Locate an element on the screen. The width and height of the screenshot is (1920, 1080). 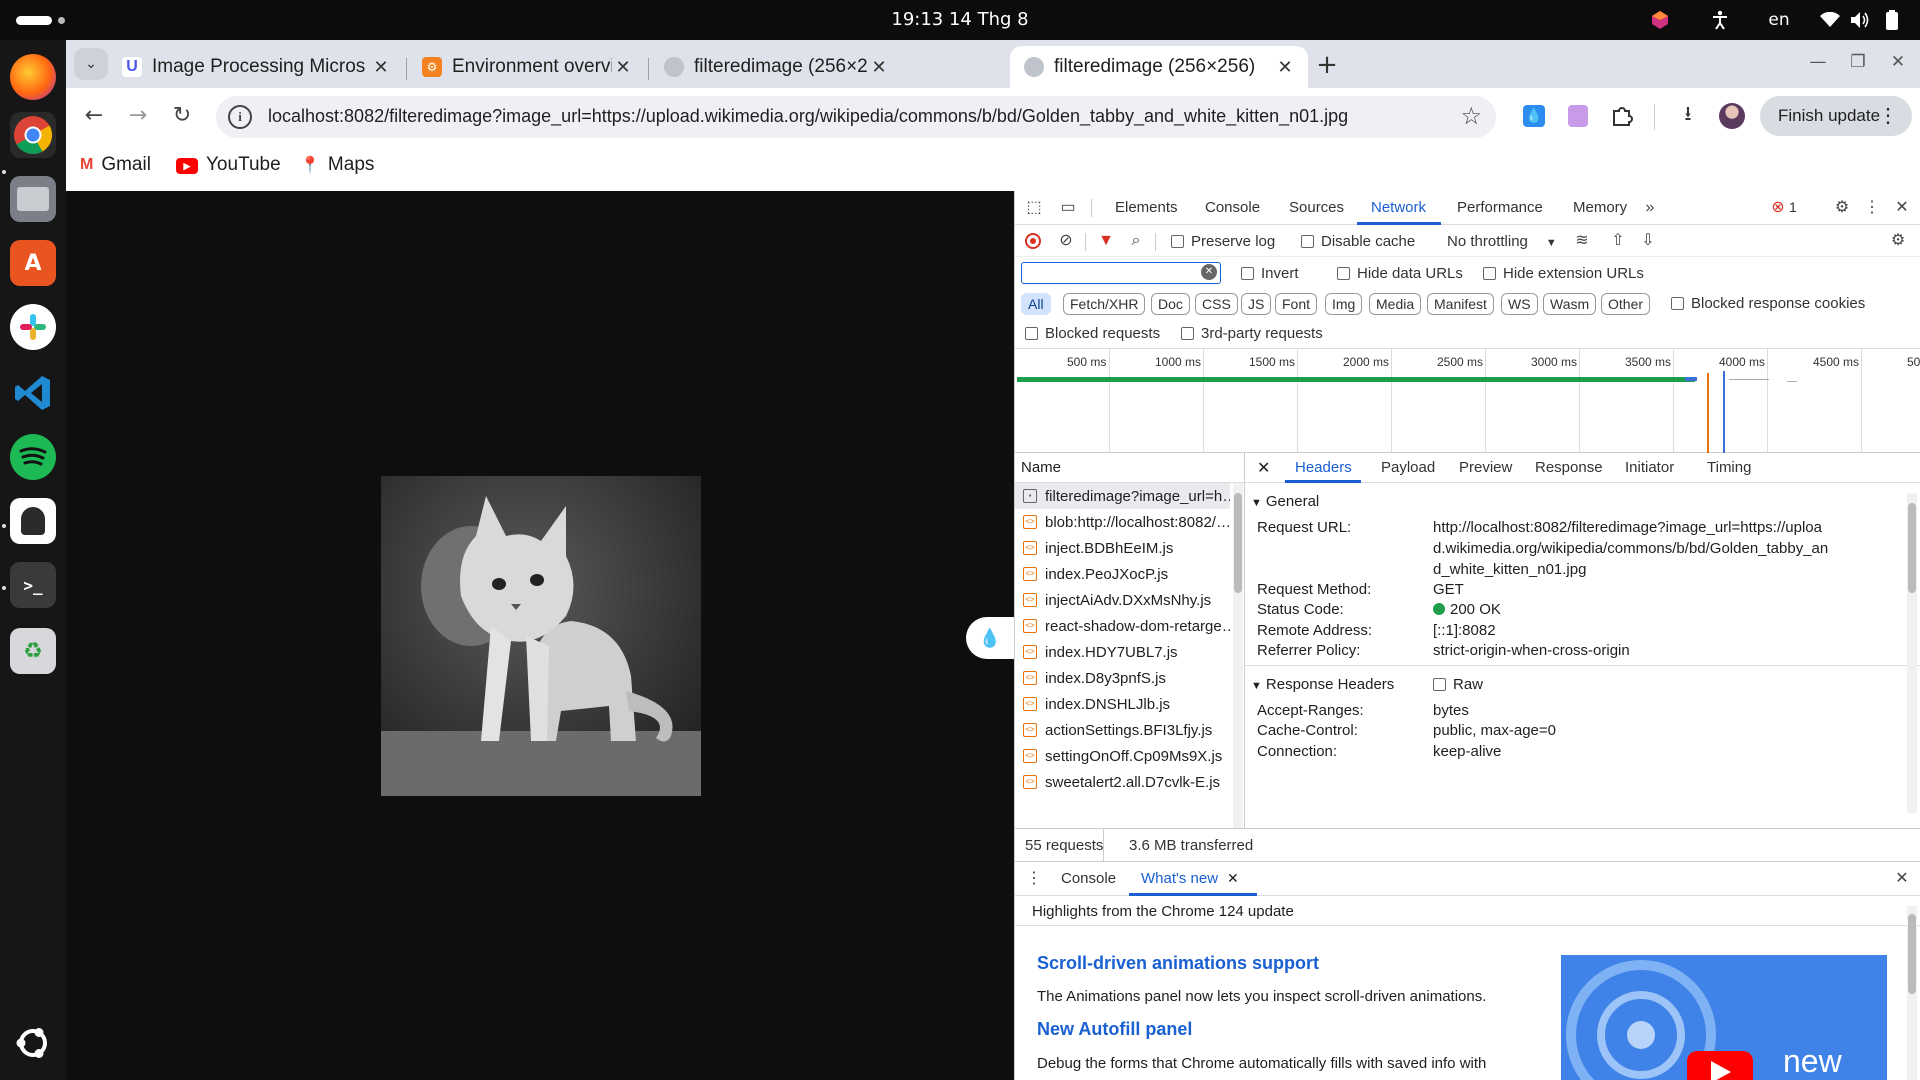
type-filter-ws: WS is located at coordinates (1519, 304).